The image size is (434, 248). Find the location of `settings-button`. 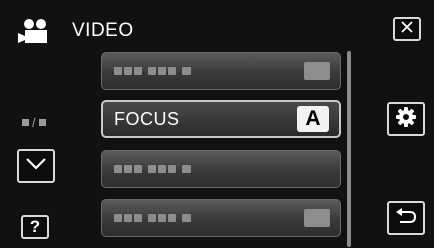

settings-button is located at coordinates (406, 119).